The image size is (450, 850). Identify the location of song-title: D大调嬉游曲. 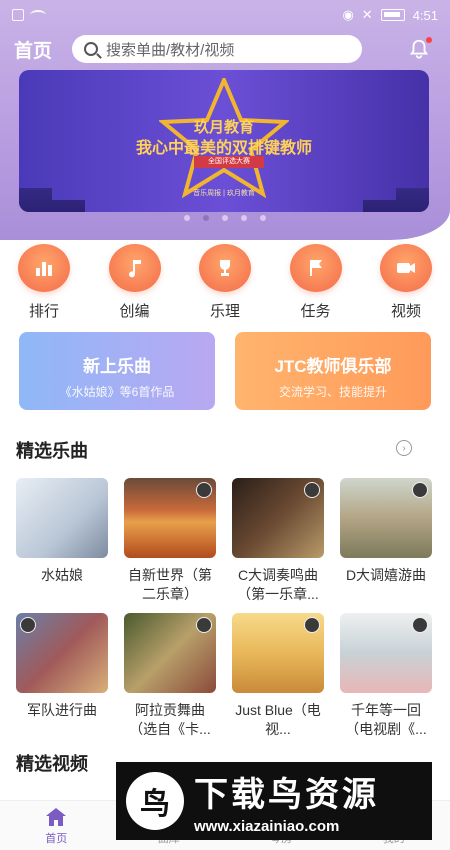
(386, 575).